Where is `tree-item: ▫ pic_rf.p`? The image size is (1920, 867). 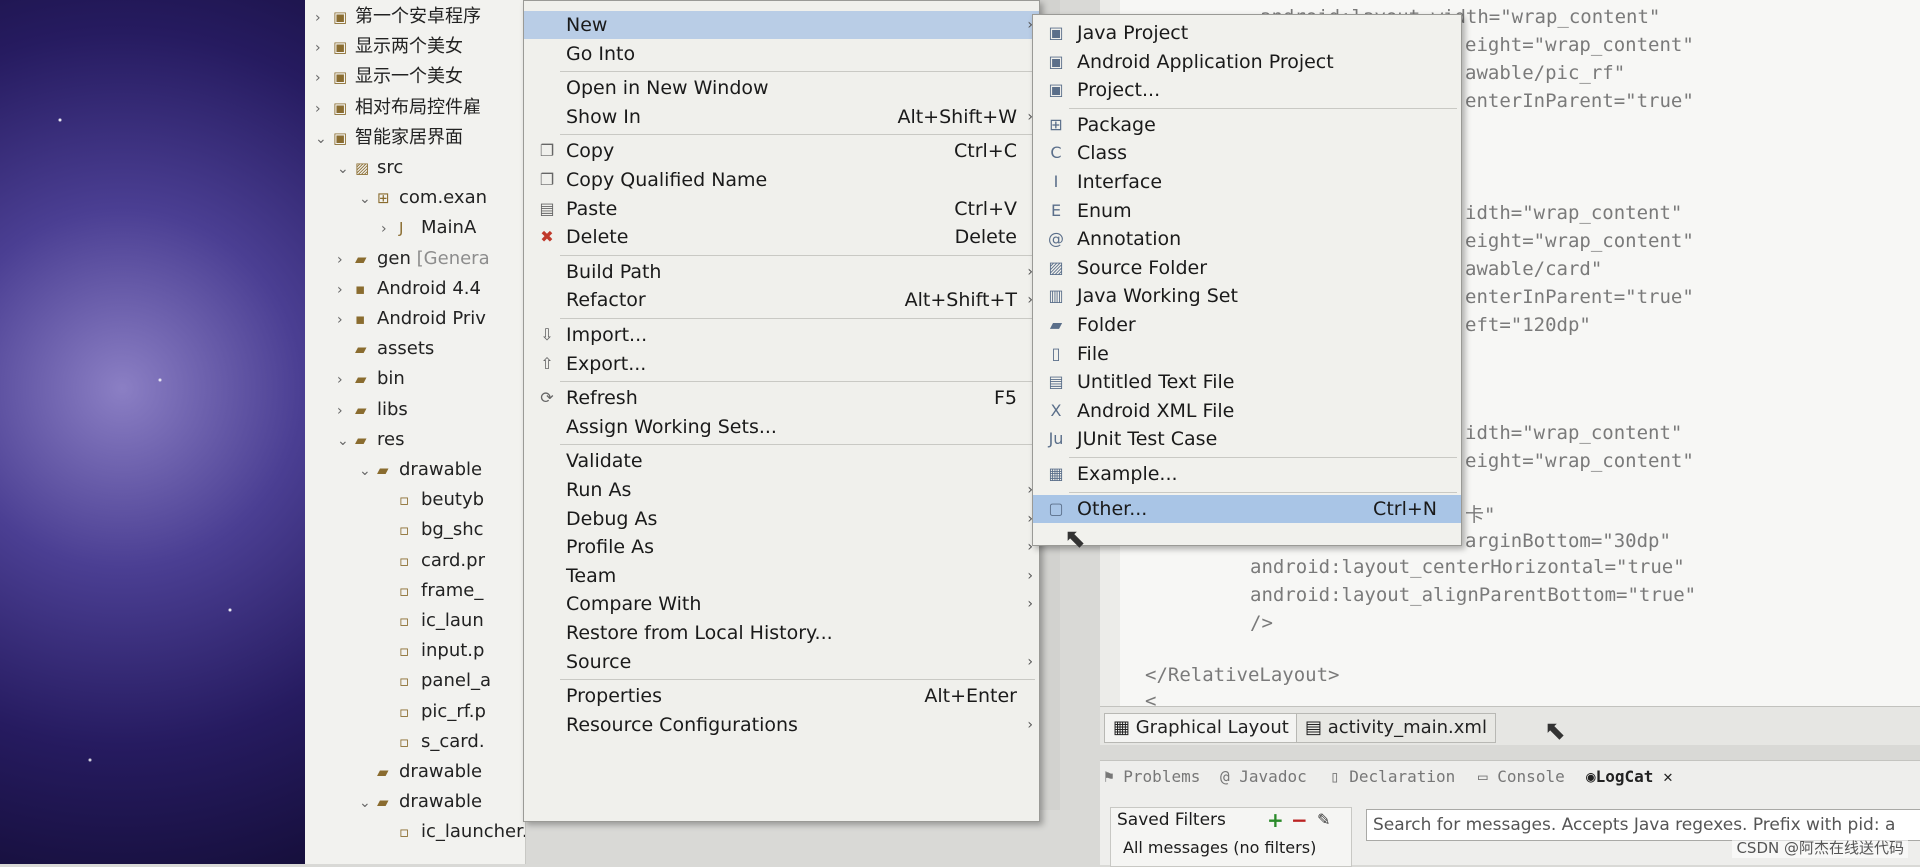 tree-item: ▫ pic_rf.p is located at coordinates (433, 712).